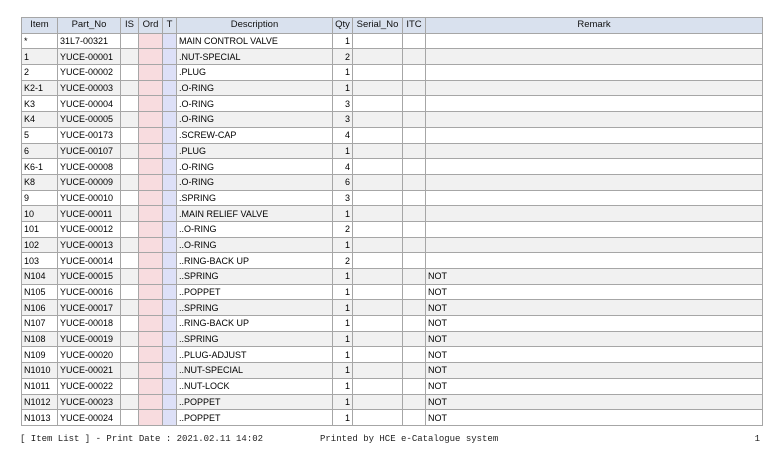 Image resolution: width=770 pixels, height=474 pixels. I want to click on column-header-qty: Qty, so click(342, 25).